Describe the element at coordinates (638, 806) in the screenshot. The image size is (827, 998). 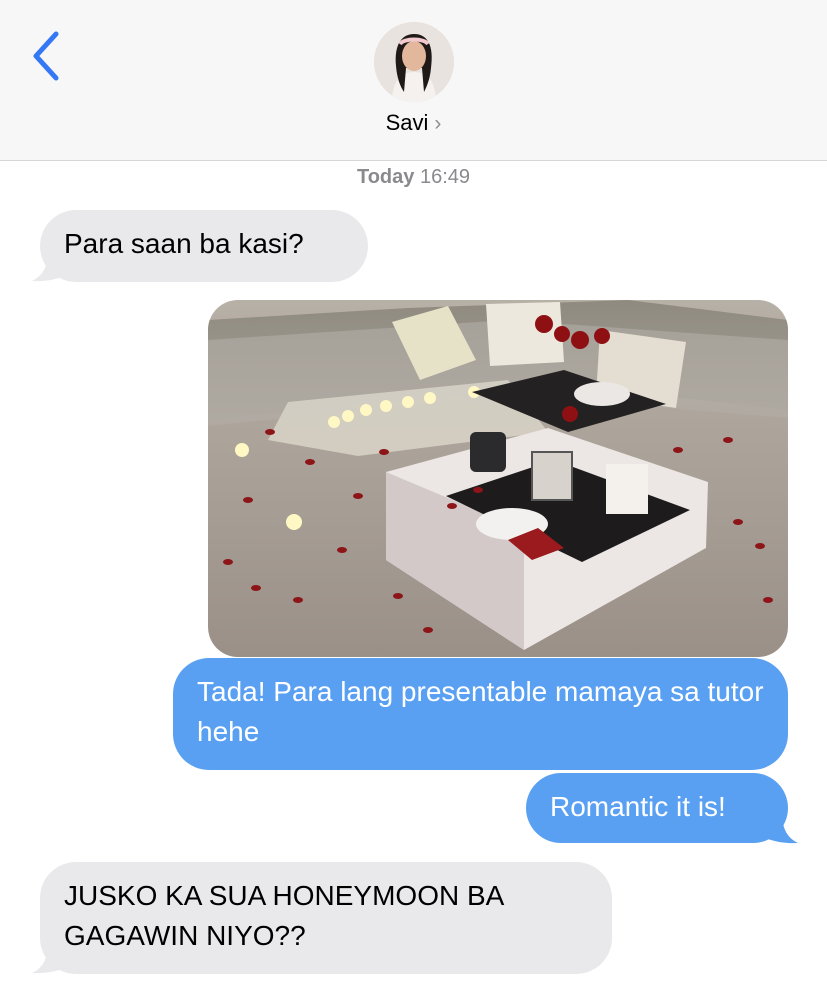
I see `message-text: Romantic it is!` at that location.